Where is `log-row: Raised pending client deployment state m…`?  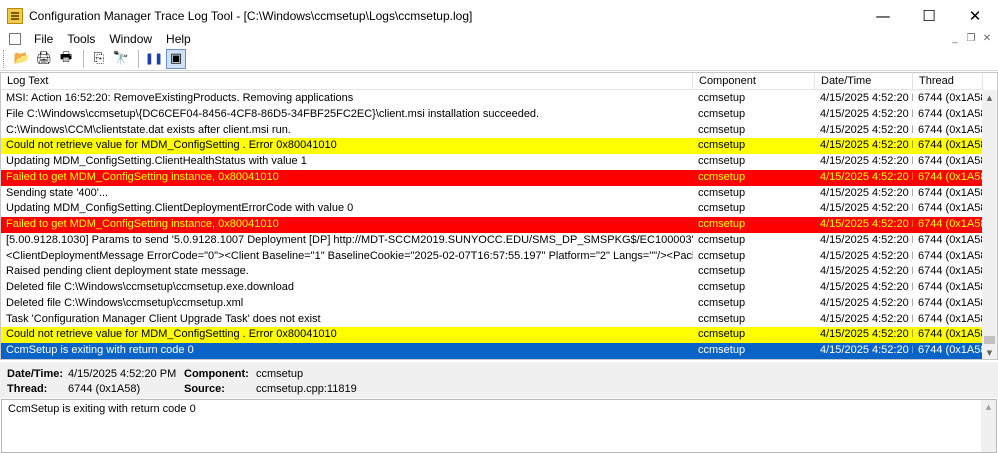
log-row: Raised pending client deployment state m… is located at coordinates (492, 272).